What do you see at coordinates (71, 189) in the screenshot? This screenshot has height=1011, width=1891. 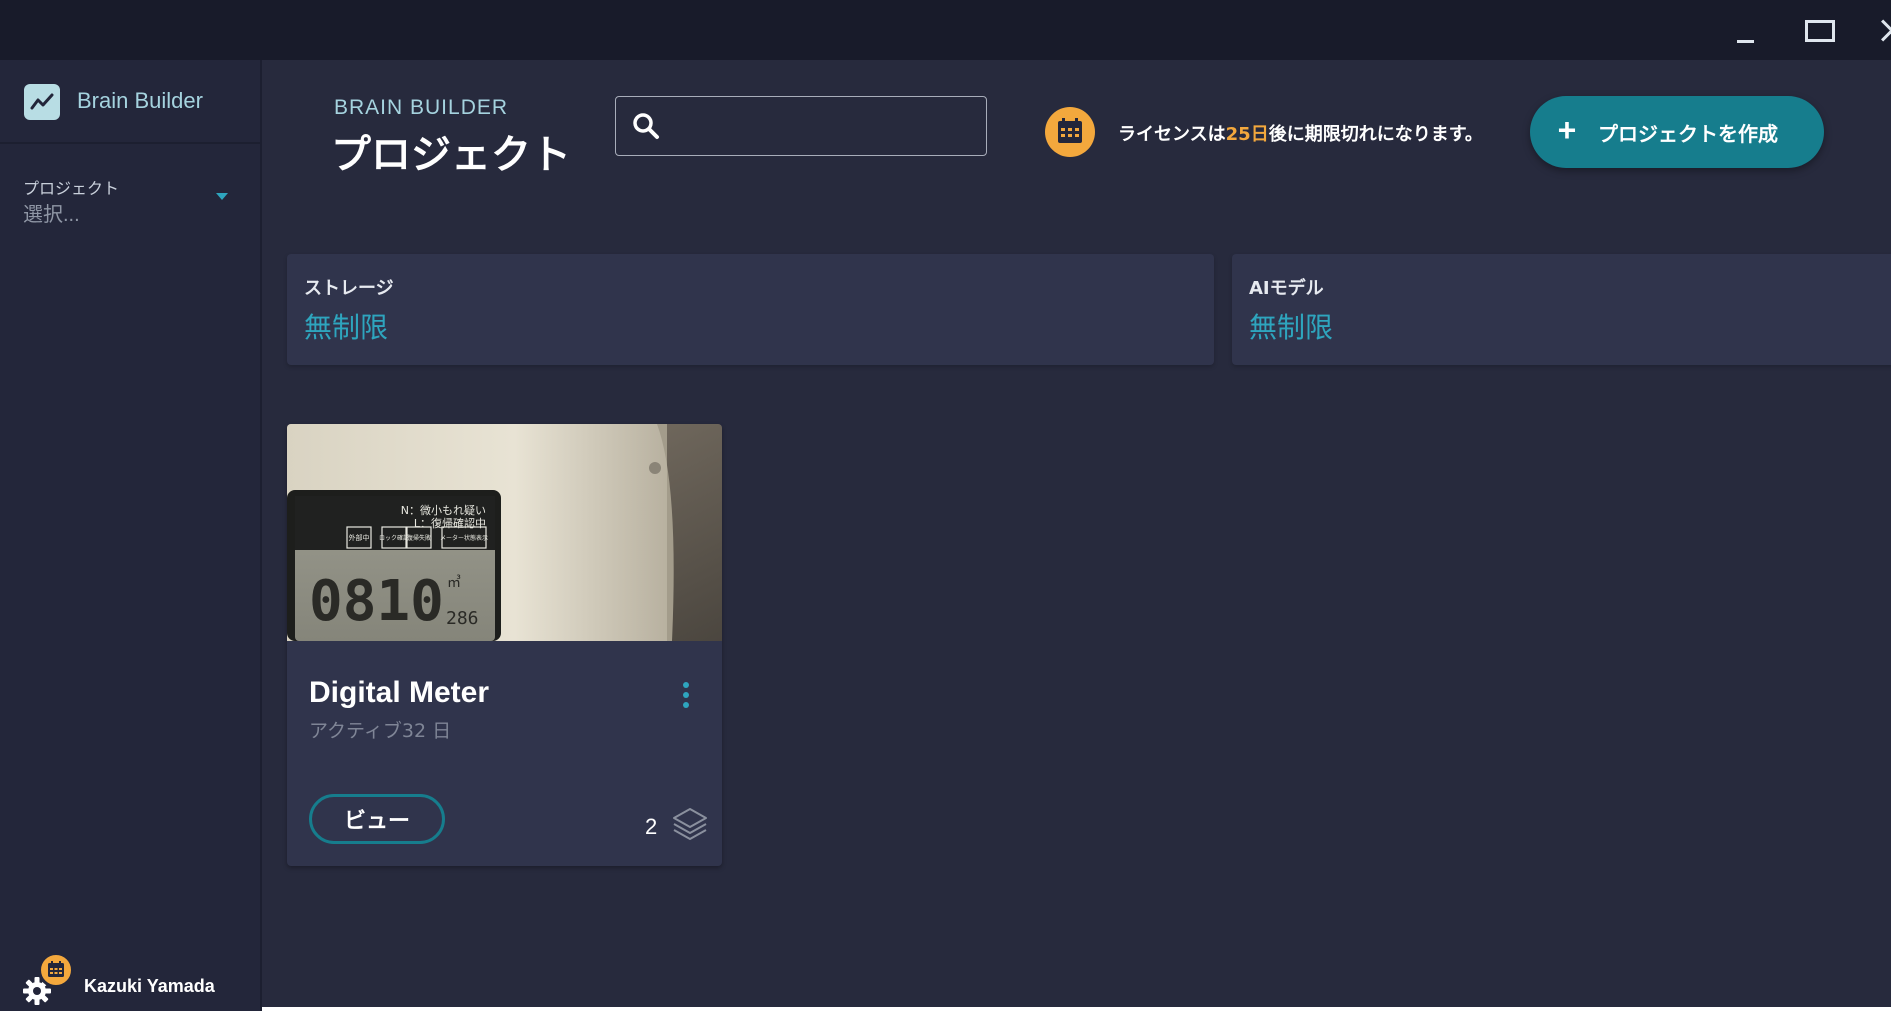 I see `project-select-label: プロジェクト` at bounding box center [71, 189].